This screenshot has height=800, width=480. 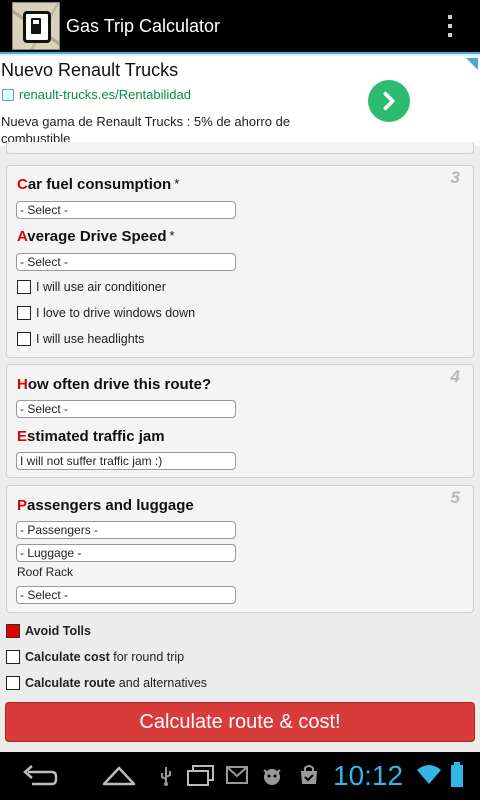 I want to click on ad-url: renault-trucks.es/Rentabilidad, so click(x=105, y=94).